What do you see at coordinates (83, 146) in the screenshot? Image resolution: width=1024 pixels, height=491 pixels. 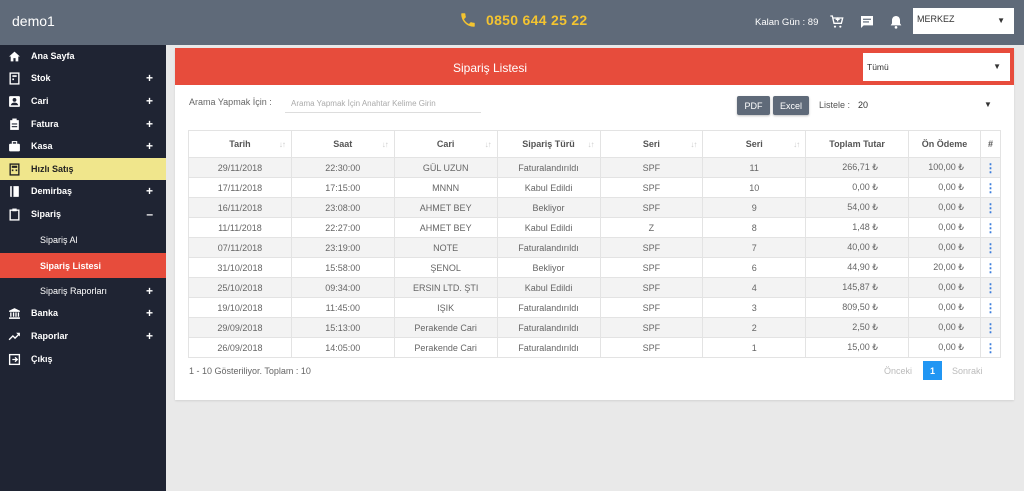 I see `sidebar-item-kasa: Kasa +` at bounding box center [83, 146].